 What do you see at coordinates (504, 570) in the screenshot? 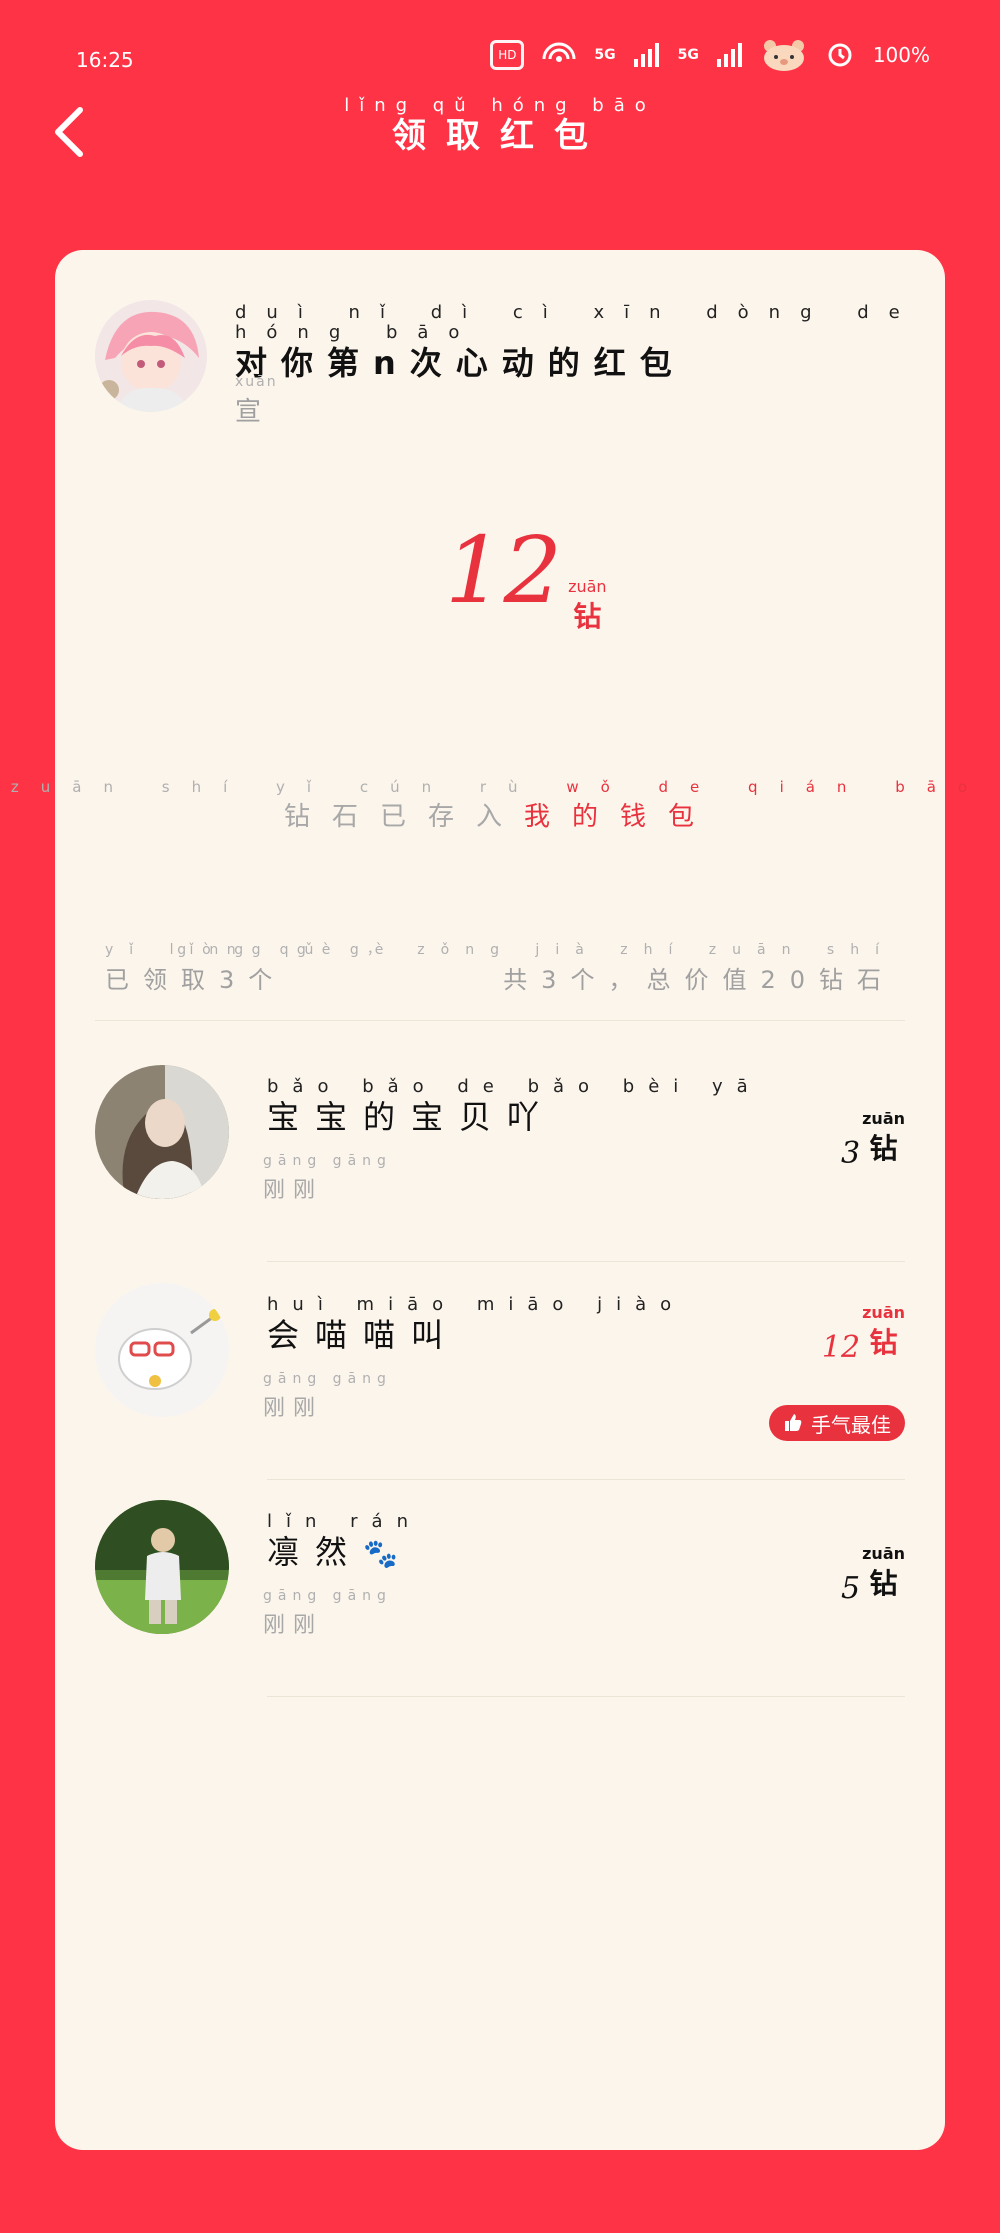
I see `received-amount-value: 12` at bounding box center [504, 570].